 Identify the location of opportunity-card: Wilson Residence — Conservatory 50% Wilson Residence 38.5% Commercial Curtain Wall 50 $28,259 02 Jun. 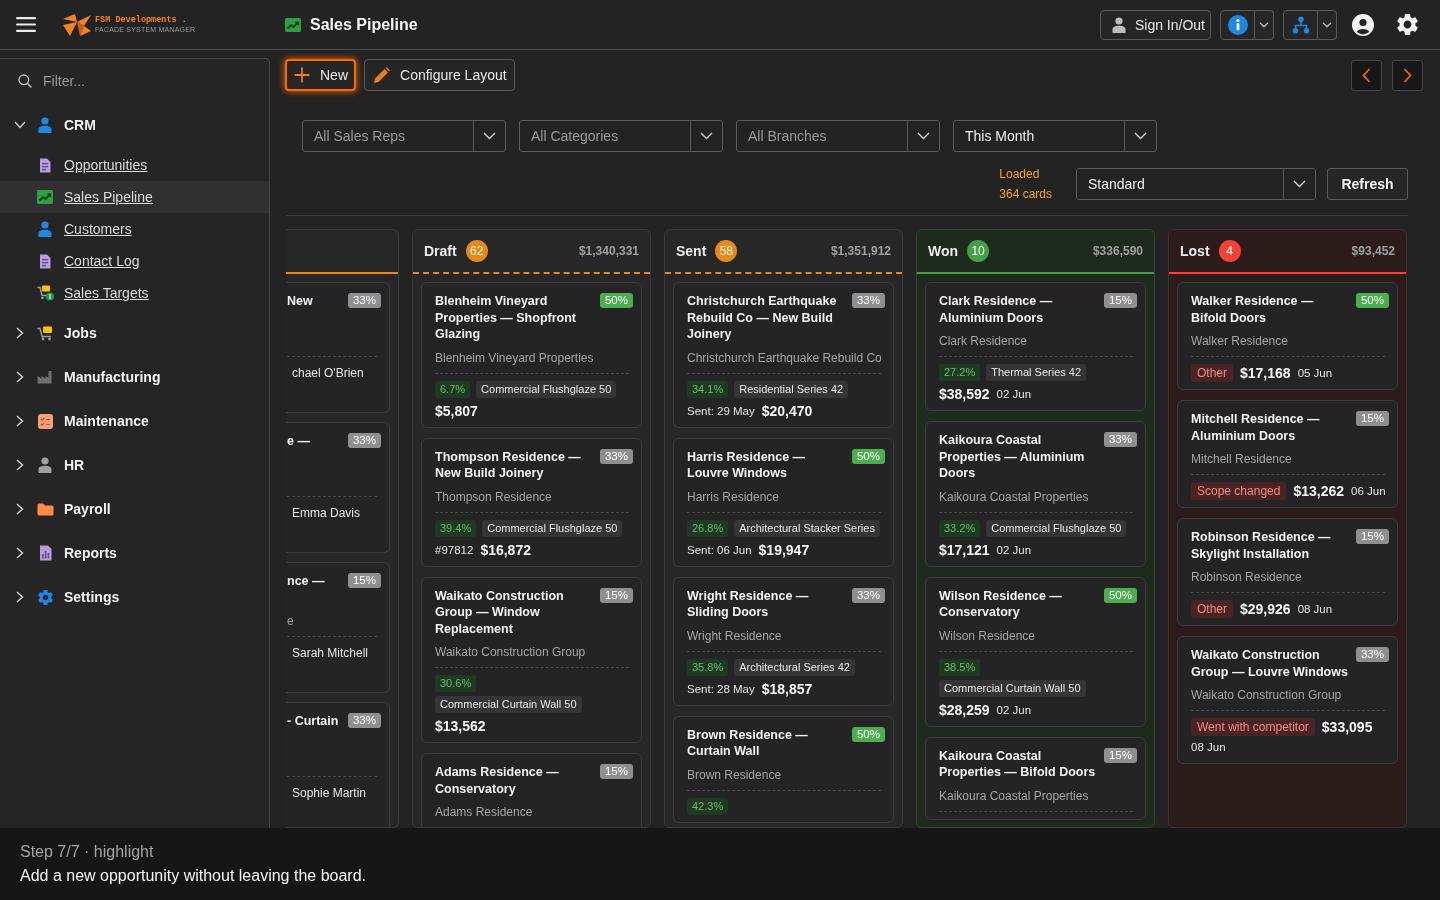
(1035, 651).